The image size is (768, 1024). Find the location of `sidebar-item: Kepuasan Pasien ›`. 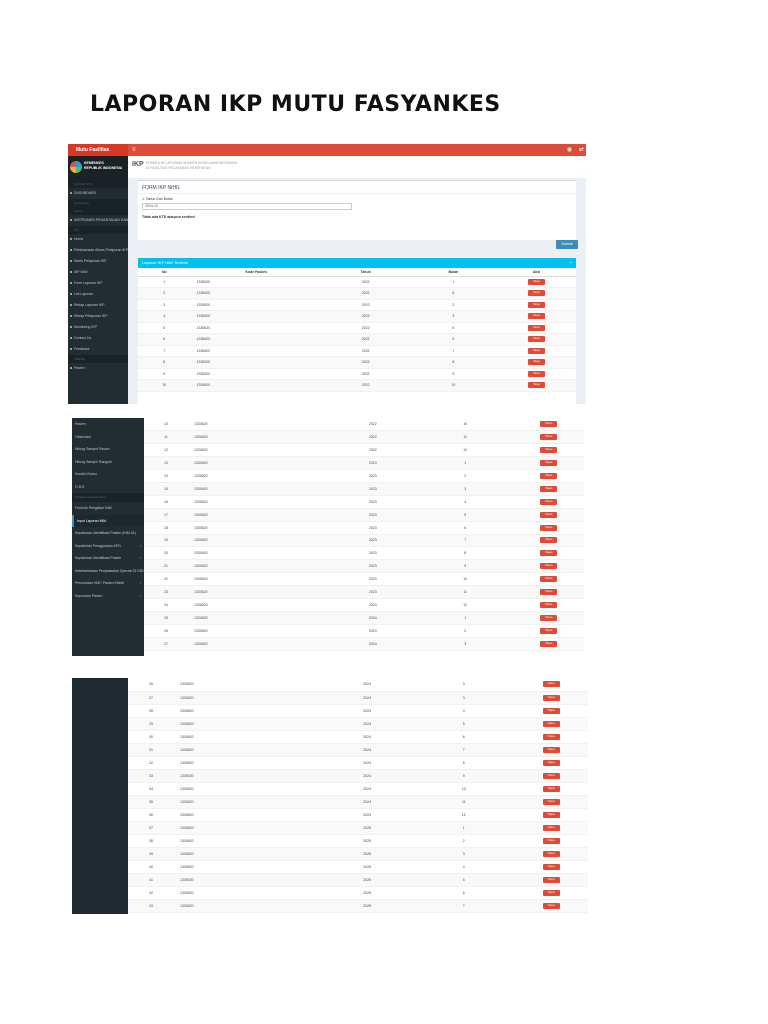

sidebar-item: Kepuasan Pasien › is located at coordinates (108, 596).